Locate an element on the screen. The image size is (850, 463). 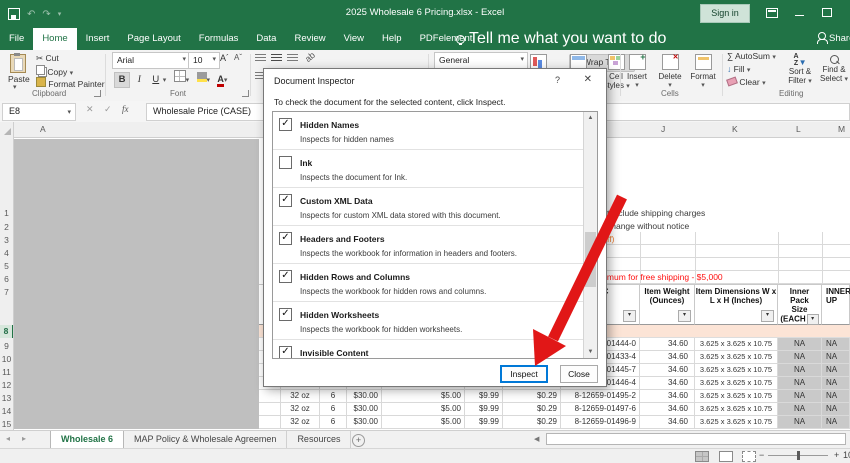
dialog-help-icon: ? is located at coordinates (557, 80).